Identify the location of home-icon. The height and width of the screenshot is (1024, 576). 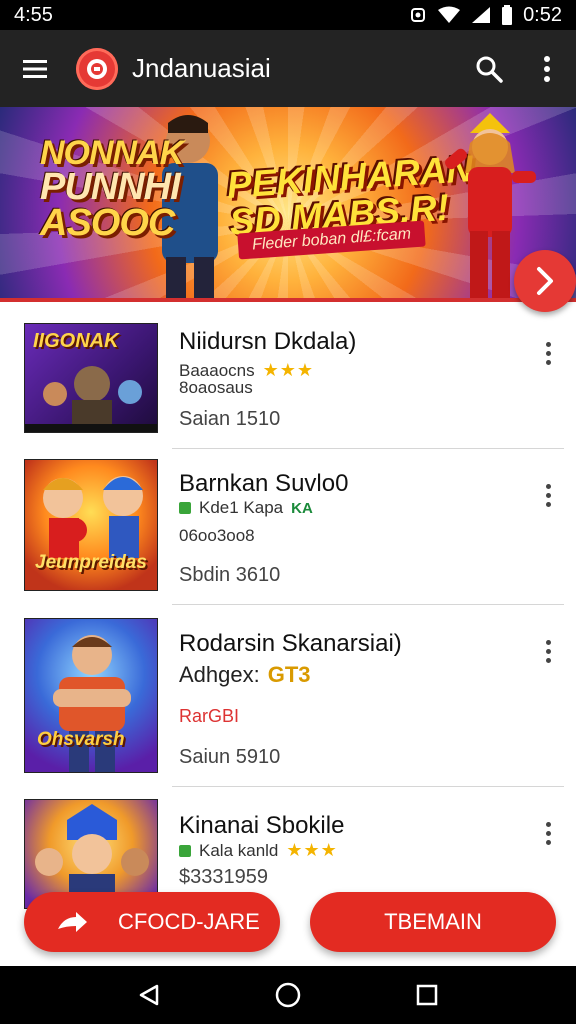
(288, 995).